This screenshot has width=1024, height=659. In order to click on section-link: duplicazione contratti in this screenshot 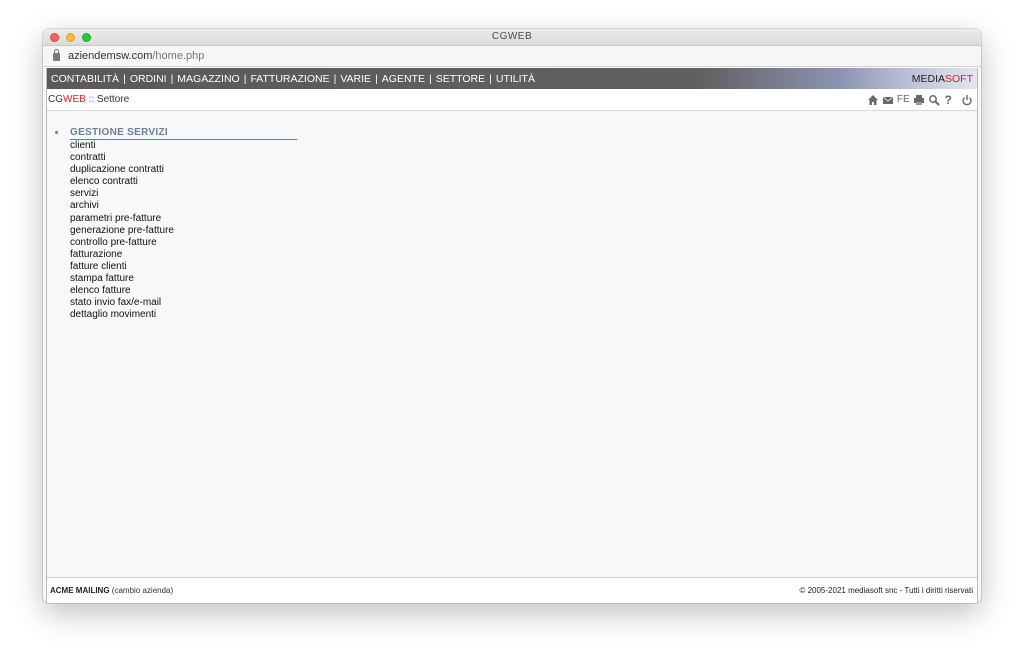, I will do `click(523, 170)`.